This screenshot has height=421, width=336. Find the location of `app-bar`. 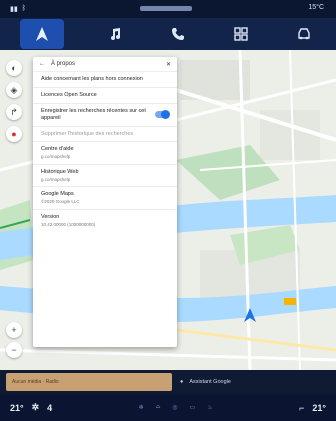

app-bar is located at coordinates (168, 34).